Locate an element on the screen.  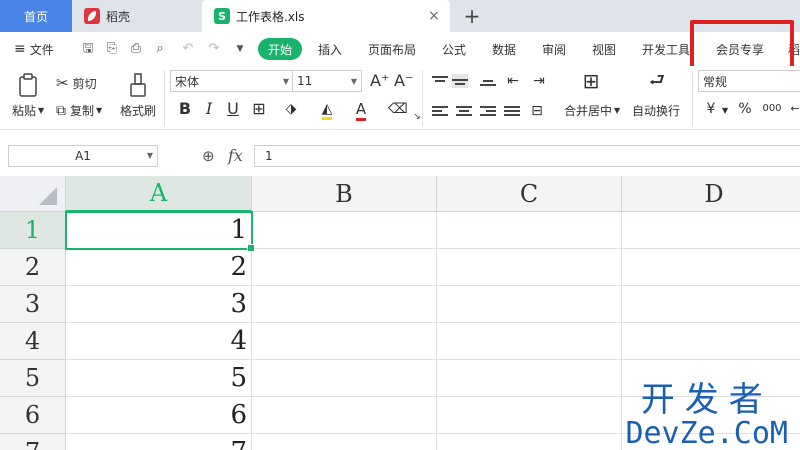
fill-color-icon: ◭ is located at coordinates (327, 110).